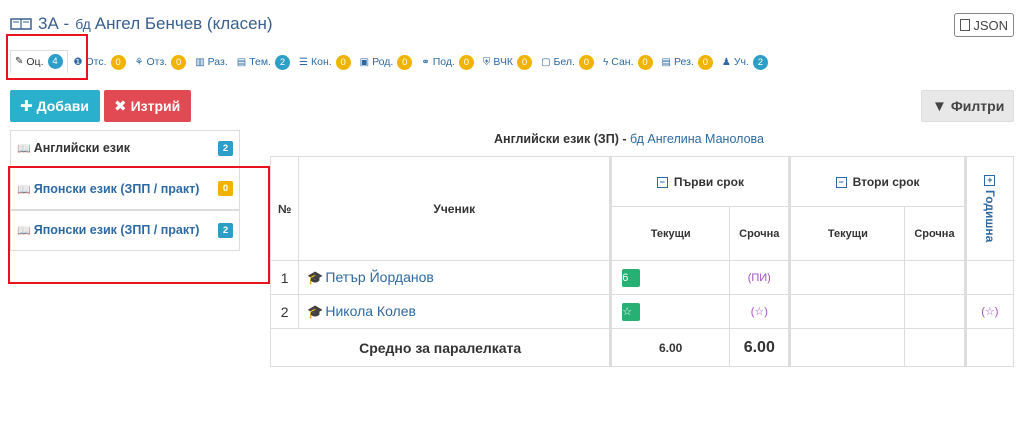 This screenshot has height=421, width=1024. I want to click on user-icon: ♟, so click(726, 62).